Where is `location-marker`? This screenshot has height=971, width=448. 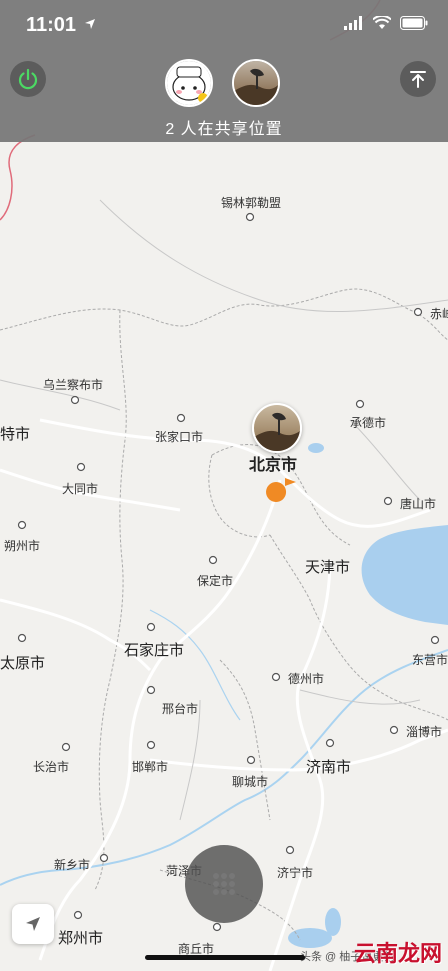 location-marker is located at coordinates (276, 492).